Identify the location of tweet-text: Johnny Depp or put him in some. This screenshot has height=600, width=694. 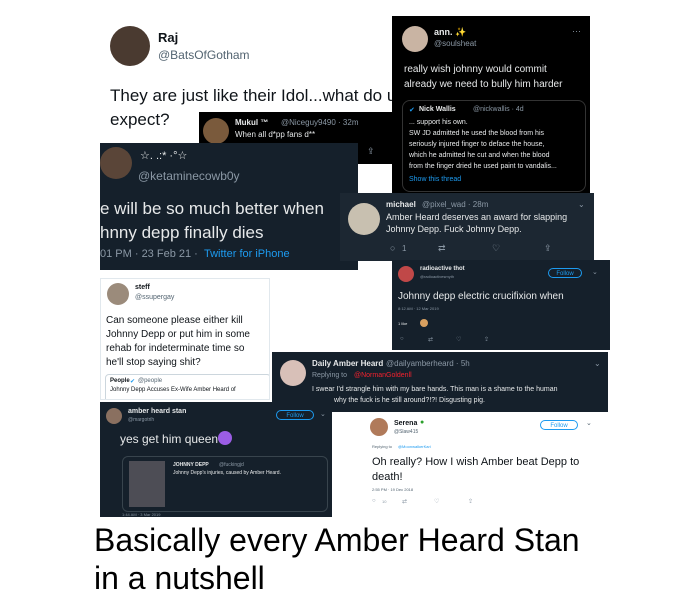
(178, 334).